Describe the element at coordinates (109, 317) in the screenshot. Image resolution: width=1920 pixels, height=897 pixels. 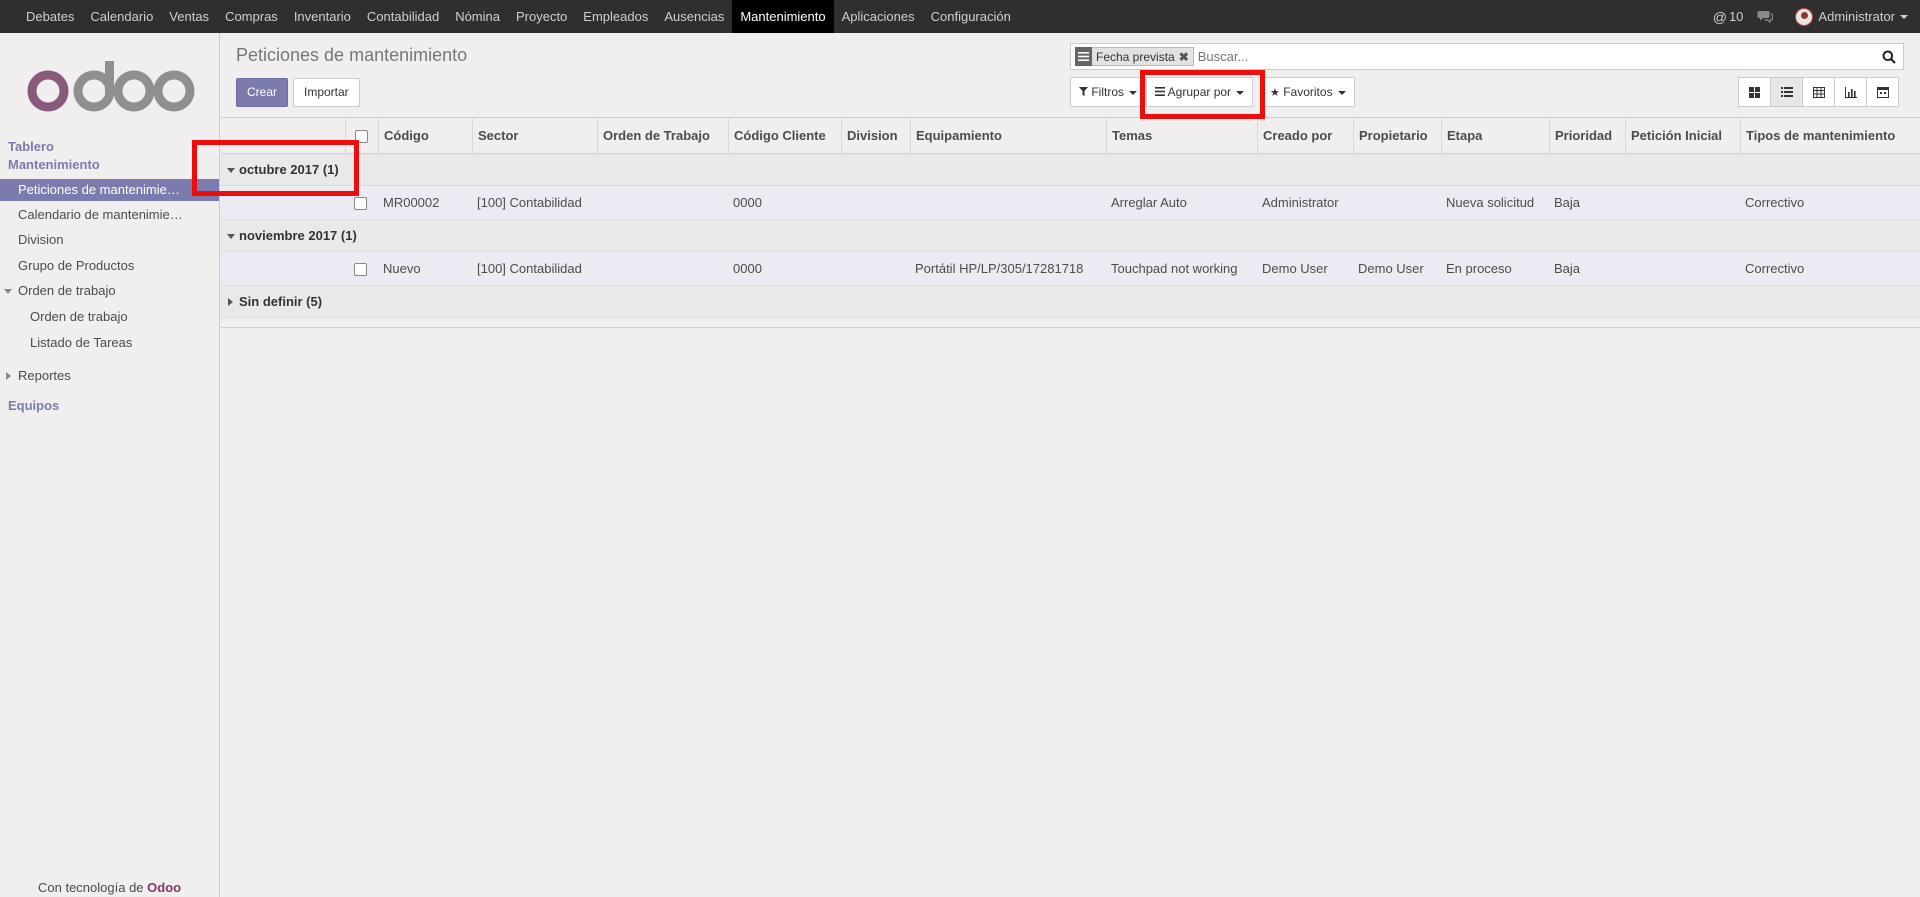
I see `sidebar-item-work-order-sub: Orden de trabajo` at that location.